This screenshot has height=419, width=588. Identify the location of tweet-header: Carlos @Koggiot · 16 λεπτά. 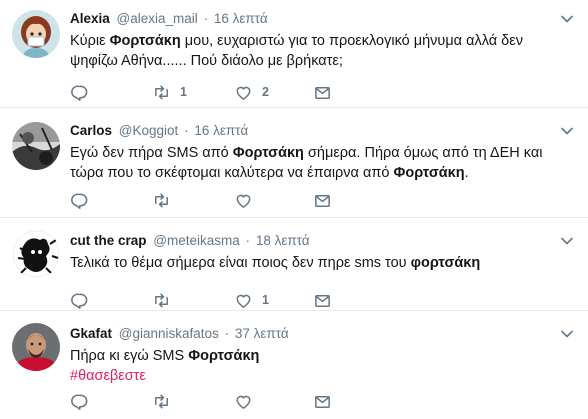
(322, 131).